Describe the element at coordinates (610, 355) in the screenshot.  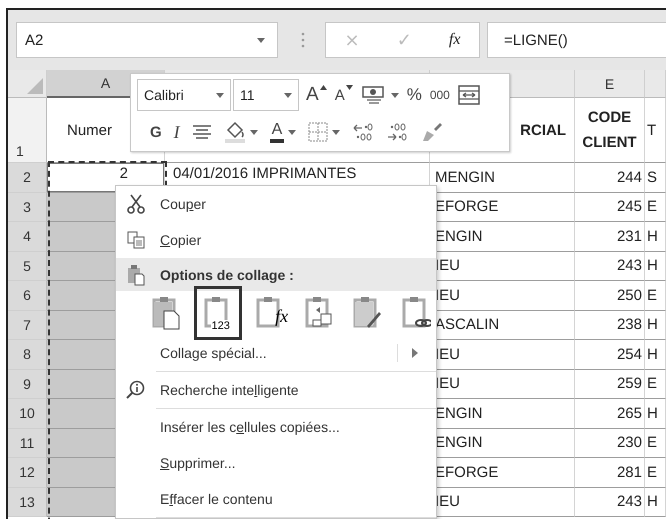
I see `table-cell: 254` at that location.